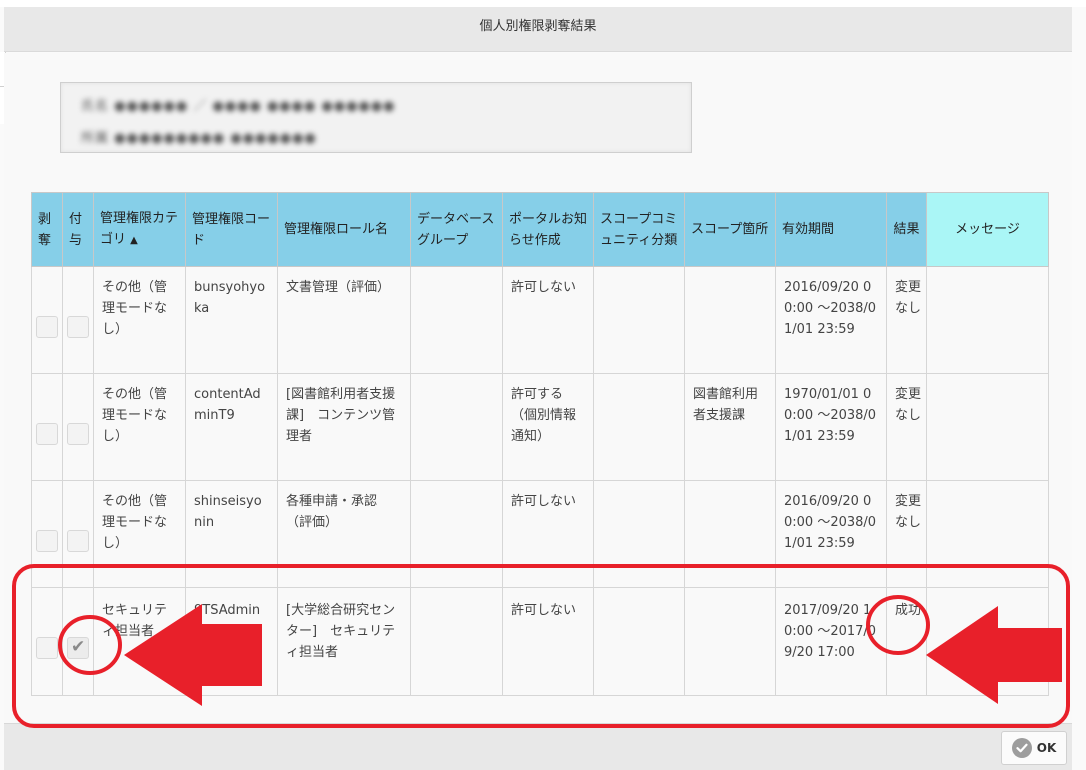 This screenshot has width=1086, height=770. What do you see at coordinates (906, 229) in the screenshot?
I see `col-header-result: 結果` at bounding box center [906, 229].